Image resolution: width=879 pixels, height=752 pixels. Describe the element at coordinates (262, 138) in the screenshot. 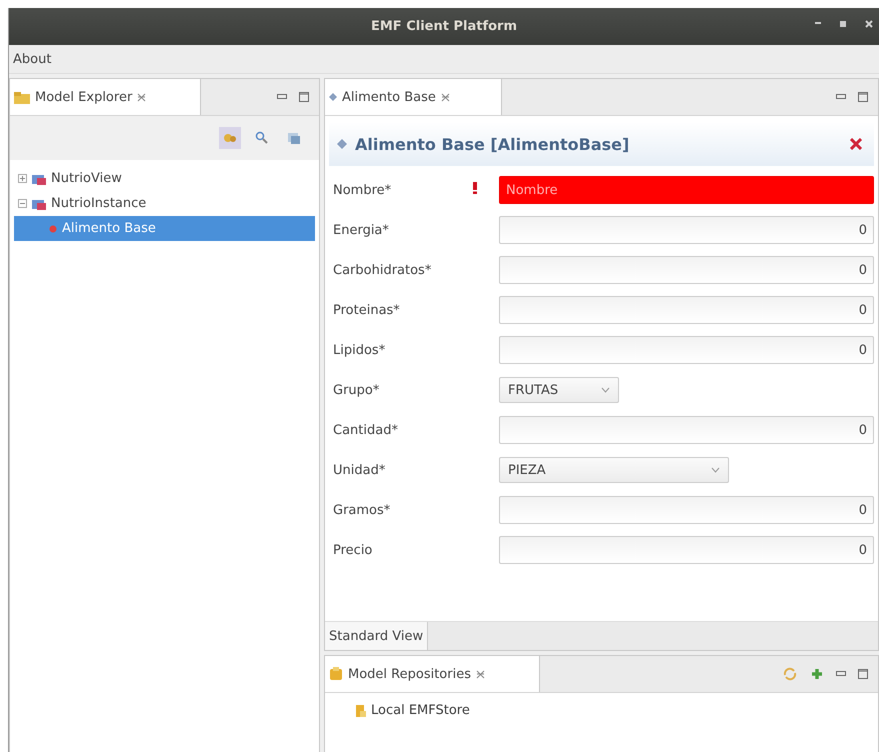

I see `search-icon` at that location.